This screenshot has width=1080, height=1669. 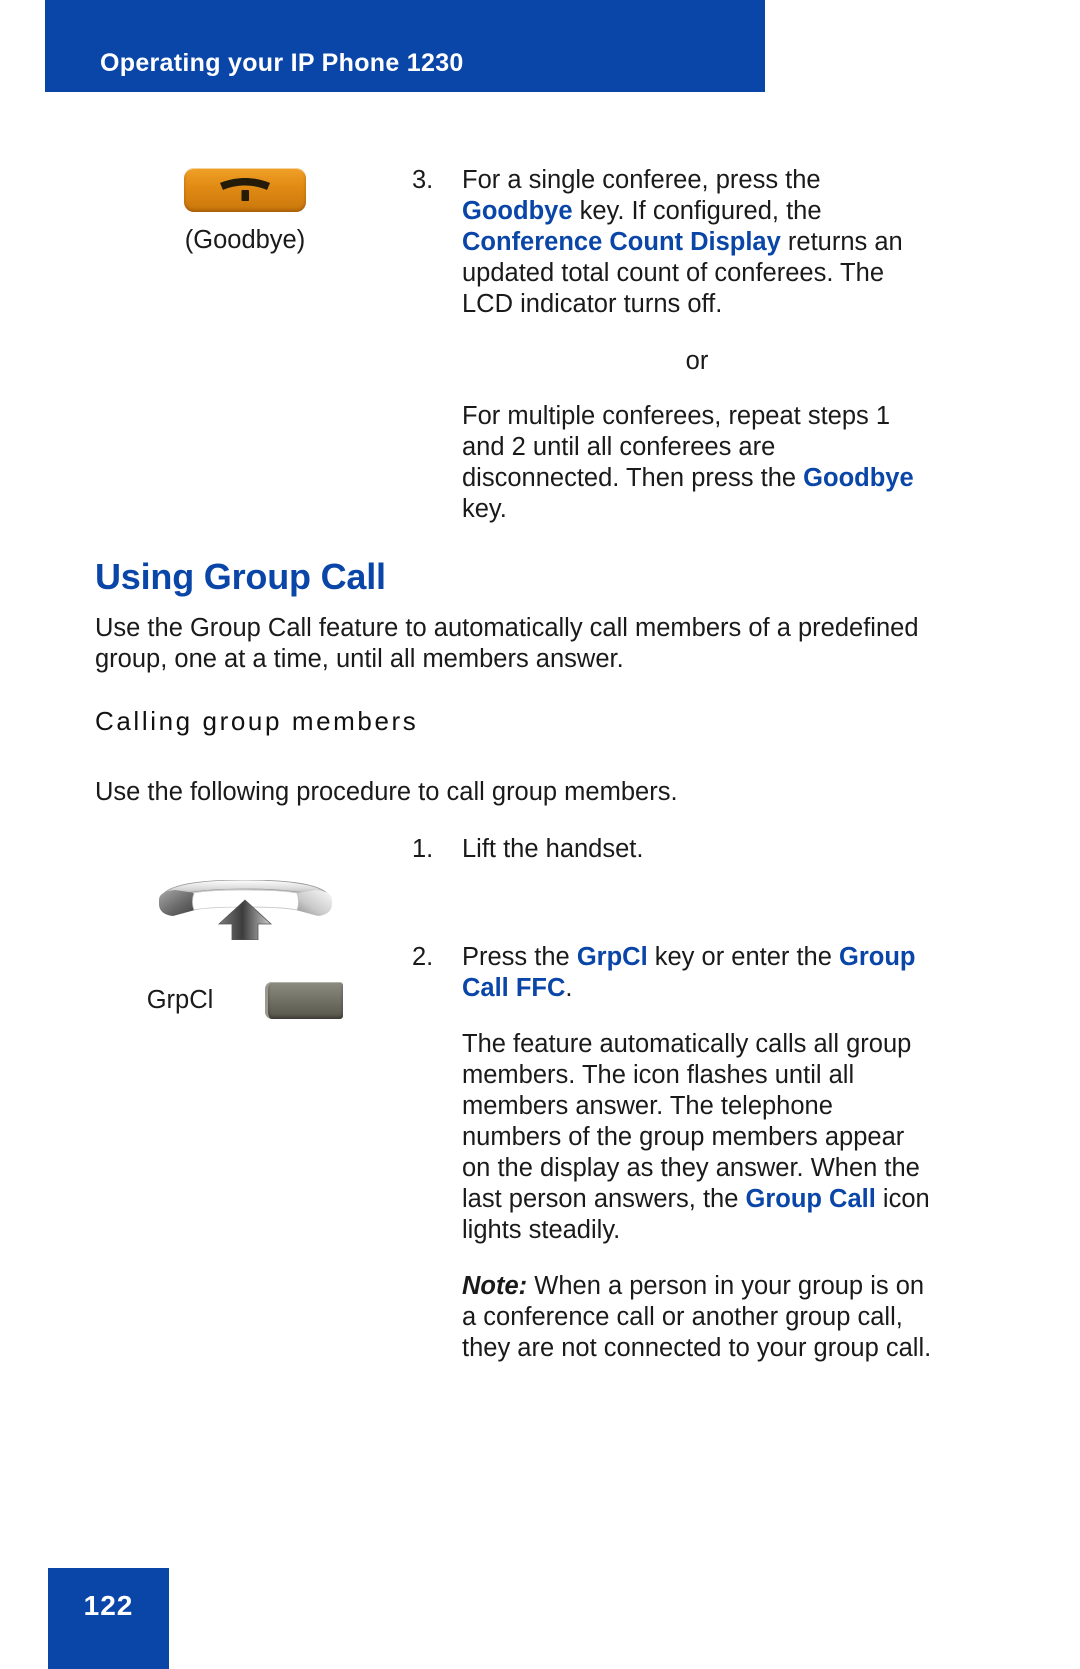 What do you see at coordinates (517, 211) in the screenshot?
I see `step3-keyword-goodbye: Goodbye` at bounding box center [517, 211].